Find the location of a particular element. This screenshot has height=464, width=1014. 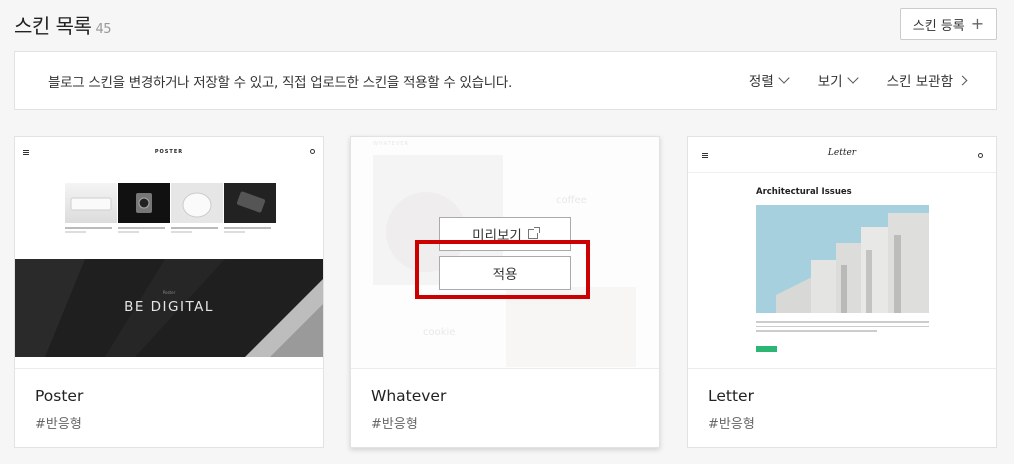

speaker-image is located at coordinates (91, 204).